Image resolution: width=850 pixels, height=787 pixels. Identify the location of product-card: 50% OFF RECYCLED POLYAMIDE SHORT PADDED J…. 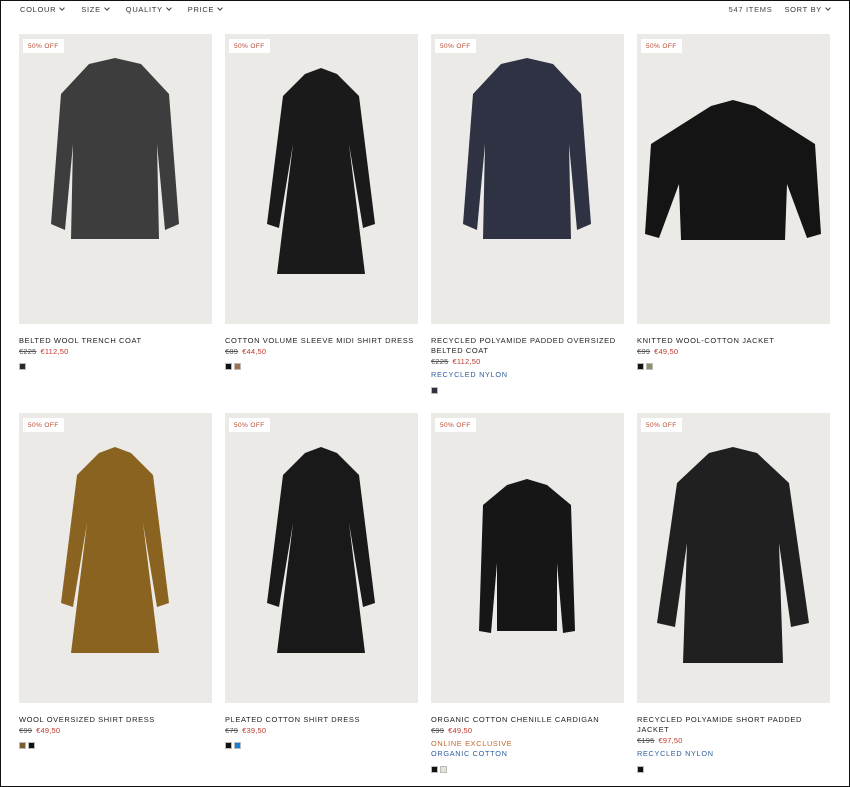
(733, 600).